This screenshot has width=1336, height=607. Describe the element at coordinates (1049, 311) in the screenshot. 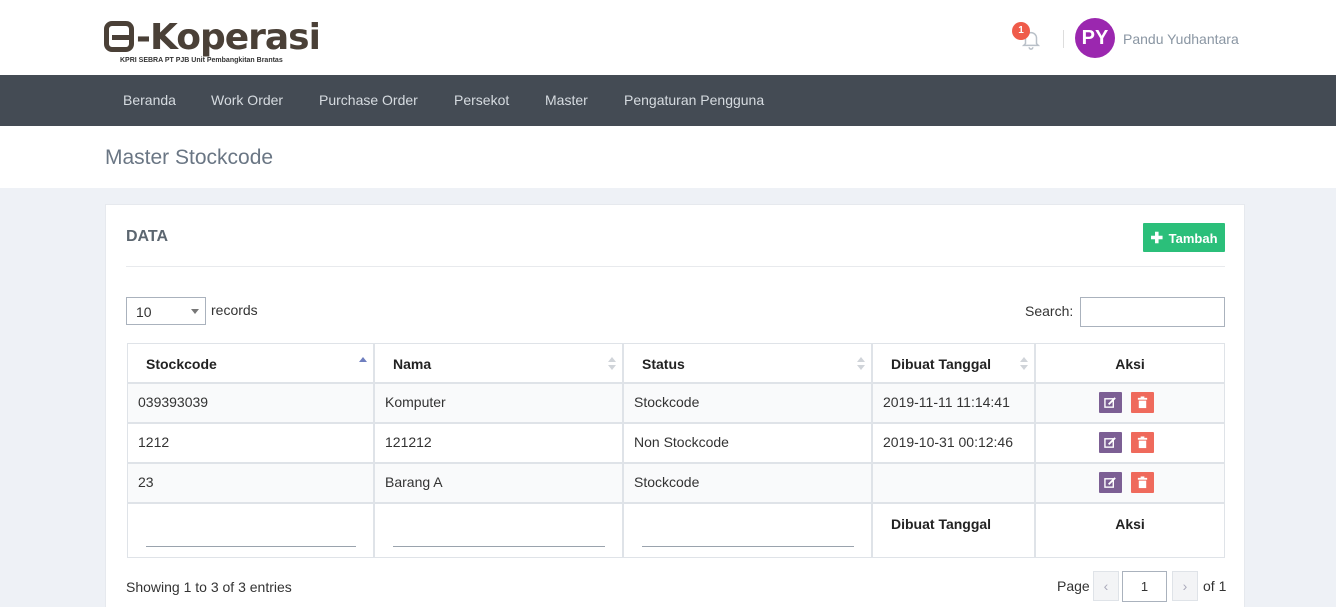

I see `search-label: Search:` at that location.